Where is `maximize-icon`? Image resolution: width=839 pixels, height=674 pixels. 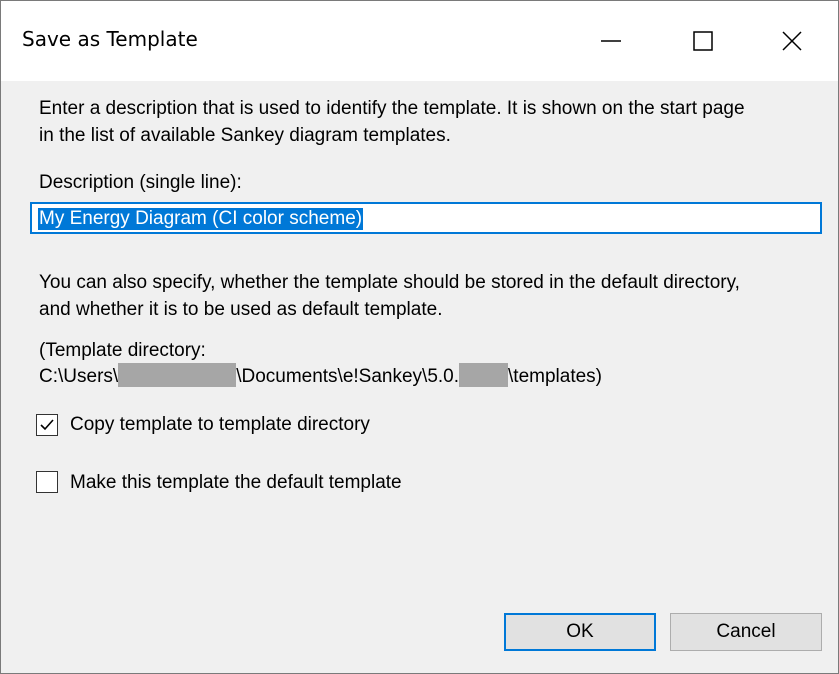
maximize-icon is located at coordinates (703, 41).